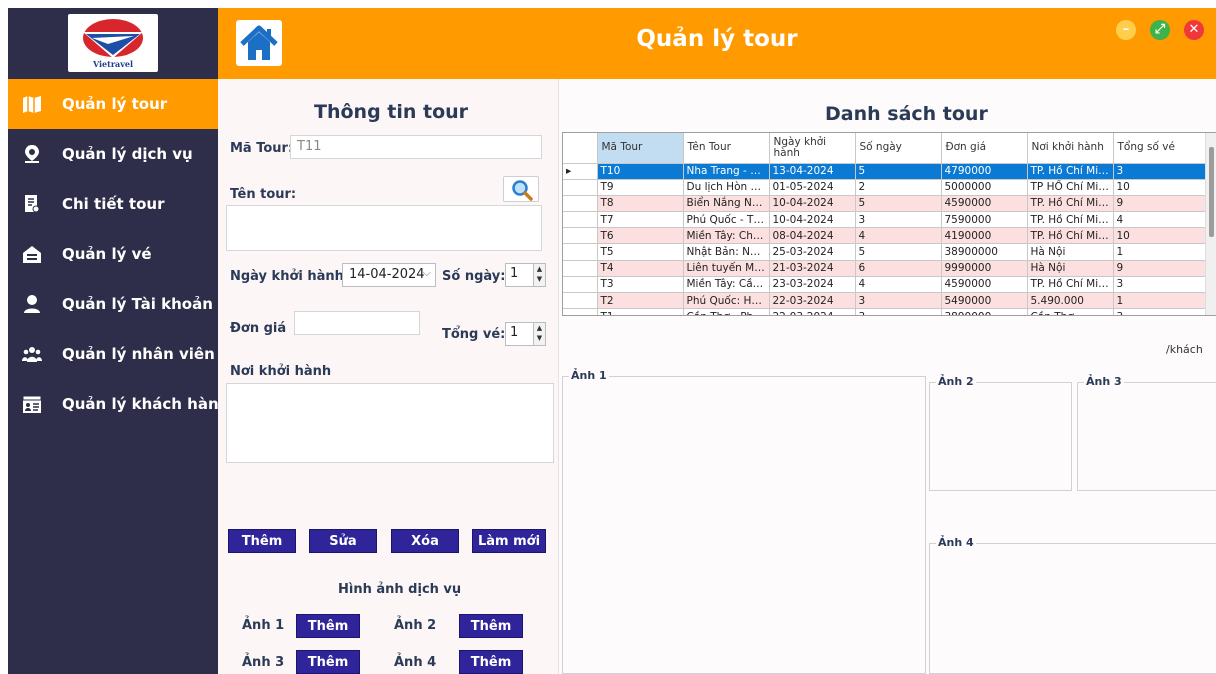 The image size is (1216, 674). I want to click on table-cell: 13-04-2024, so click(812, 171).